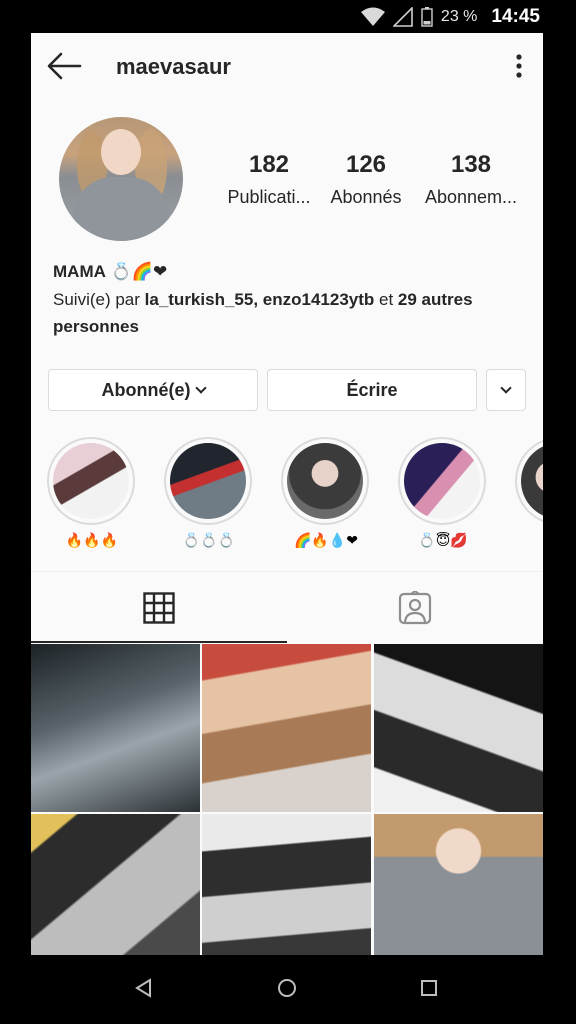 This screenshot has width=576, height=1024. What do you see at coordinates (443, 541) in the screenshot?
I see `highlight-caption: 💍😇💋` at bounding box center [443, 541].